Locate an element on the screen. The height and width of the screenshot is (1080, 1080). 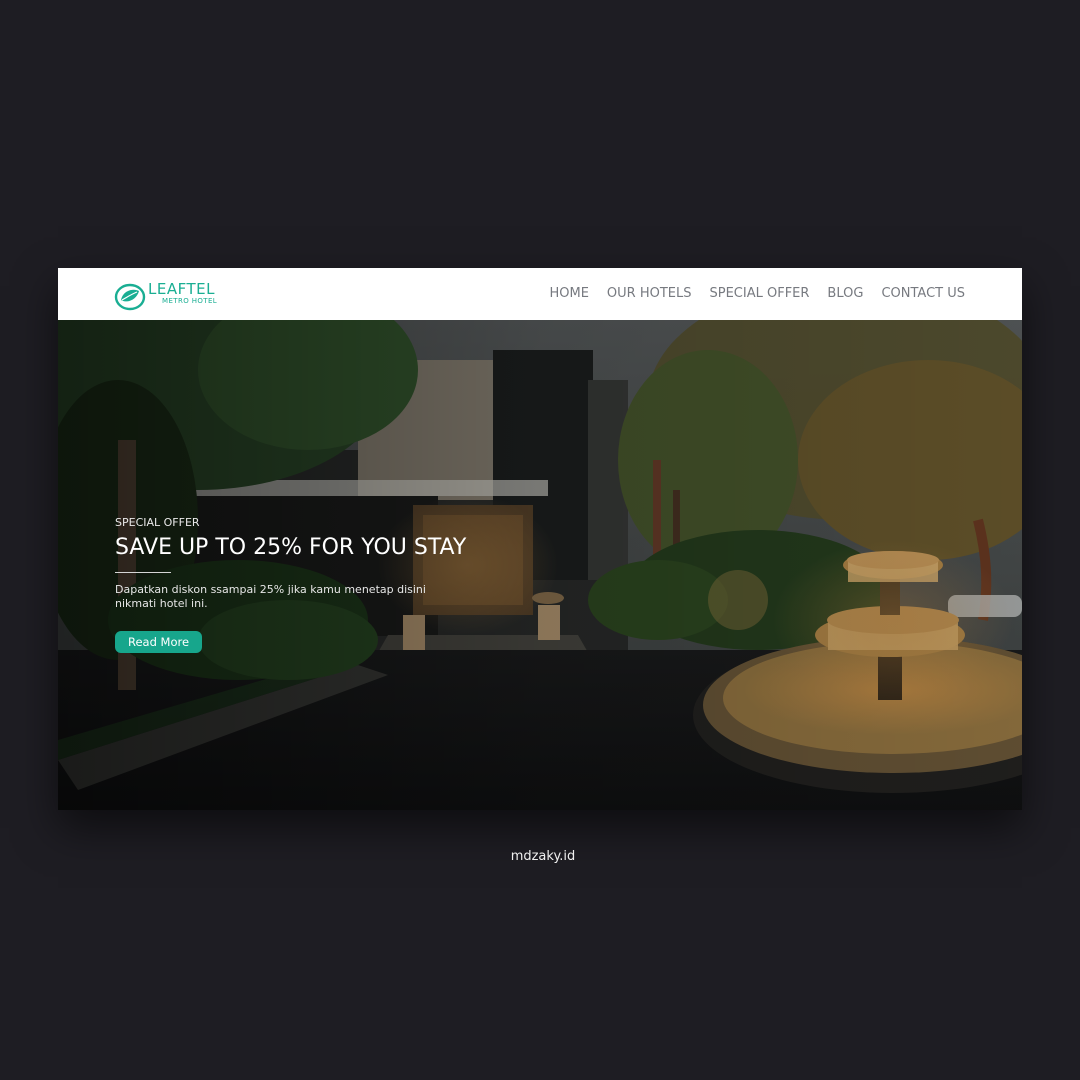
brand-logo: LEAFTEL METRO HOTEL is located at coordinates (174, 295).